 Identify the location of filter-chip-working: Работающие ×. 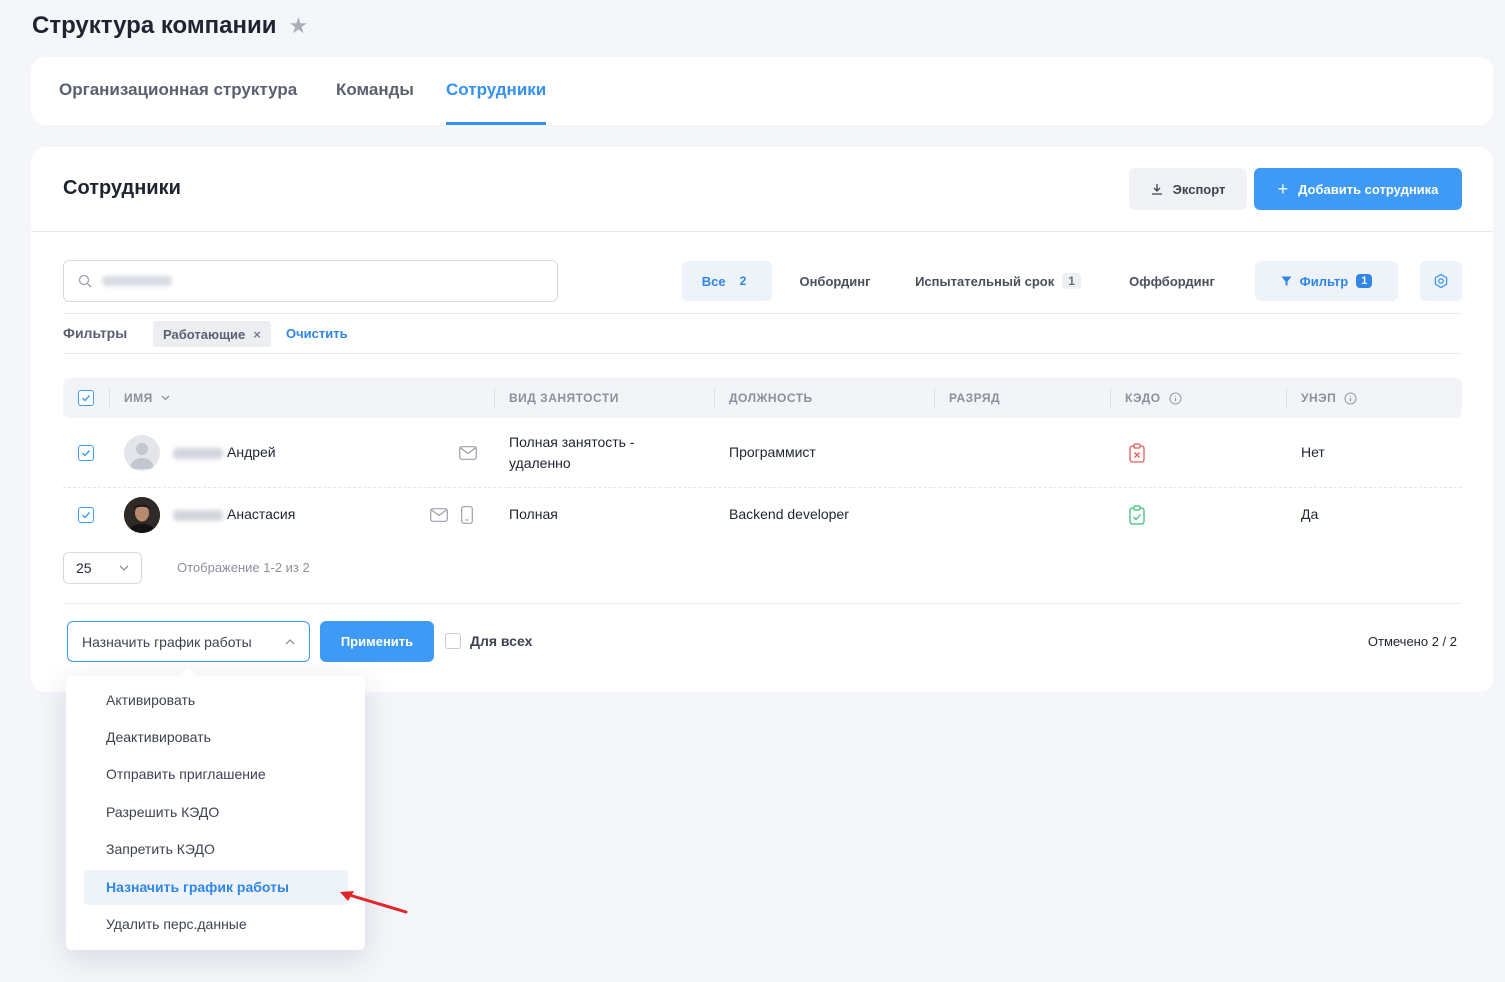
(212, 334).